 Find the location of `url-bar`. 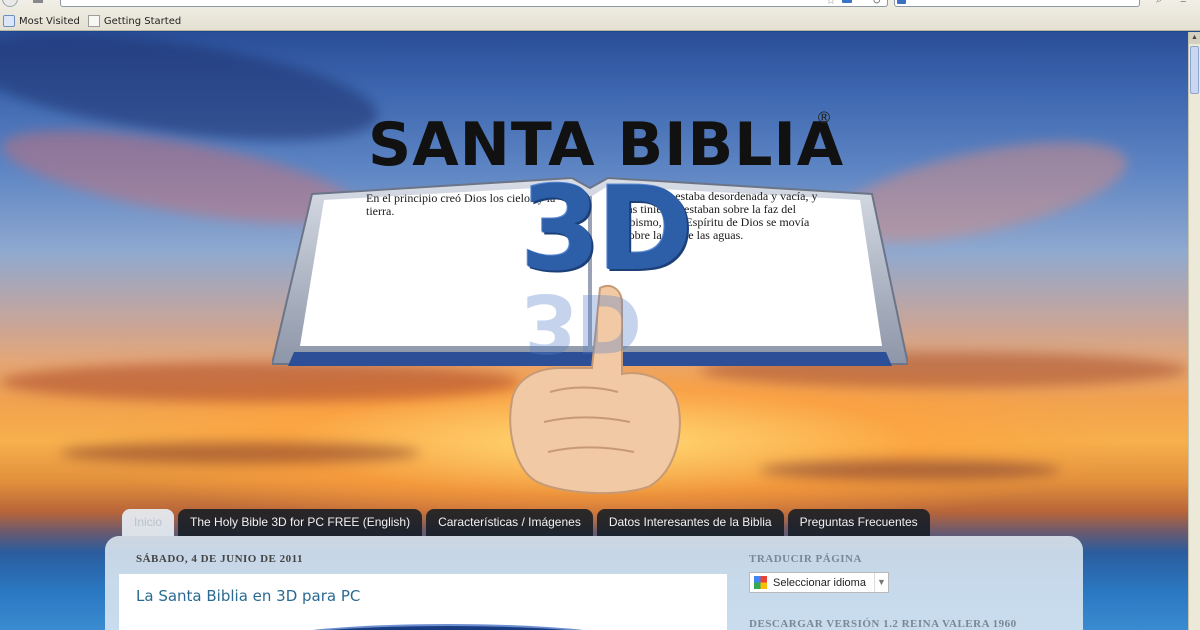

url-bar is located at coordinates (474, 3).